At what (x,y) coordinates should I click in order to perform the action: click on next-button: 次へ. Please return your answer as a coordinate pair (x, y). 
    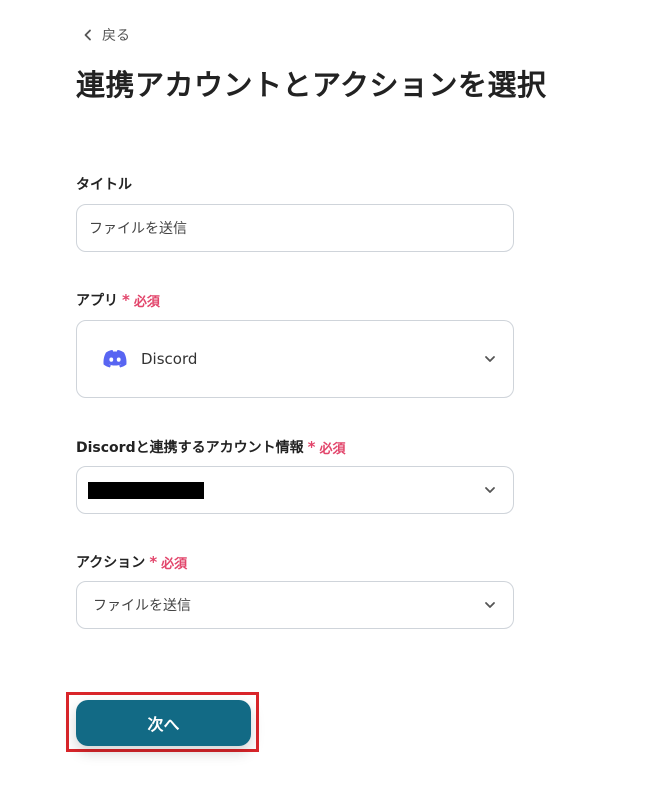
    Looking at the image, I should click on (163, 723).